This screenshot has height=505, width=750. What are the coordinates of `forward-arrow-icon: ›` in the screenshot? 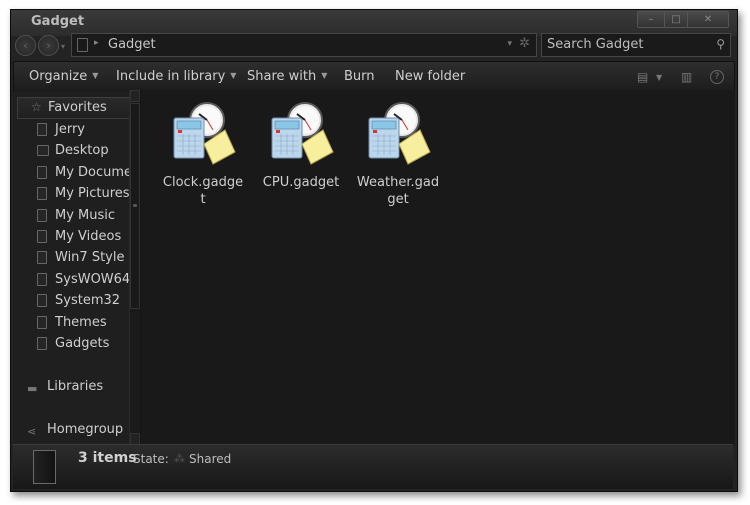 It's located at (48, 45).